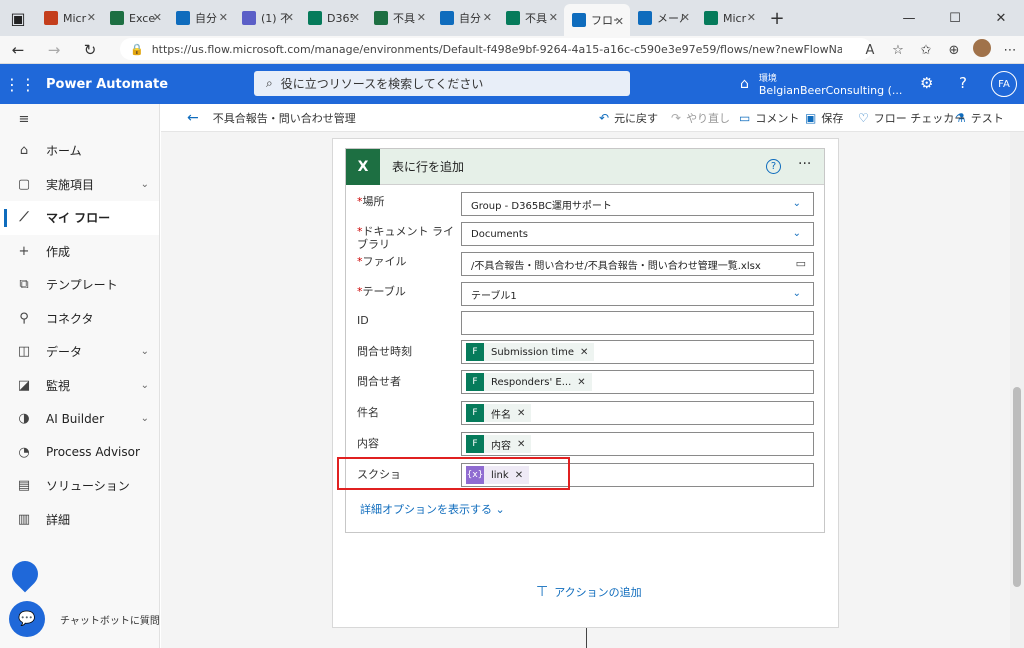 The width and height of the screenshot is (1024, 648). Describe the element at coordinates (18, 18) in the screenshot. I see `tab-actions-icon: ▣` at that location.